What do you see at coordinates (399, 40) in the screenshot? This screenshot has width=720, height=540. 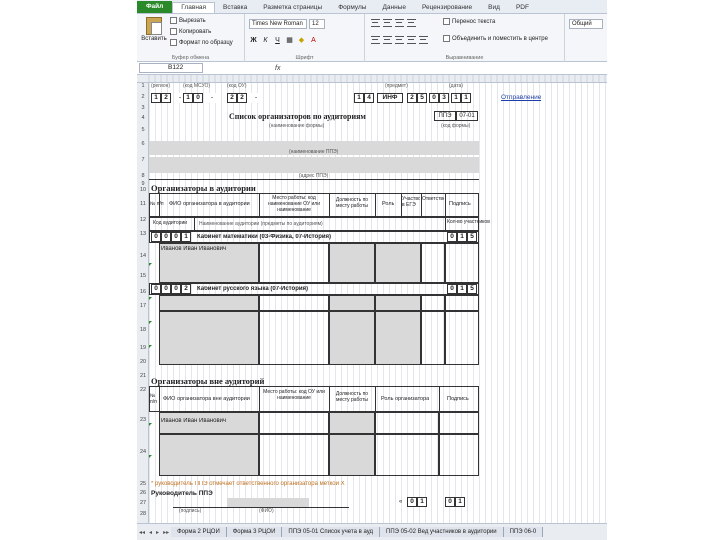 I see `align-right-icon` at bounding box center [399, 40].